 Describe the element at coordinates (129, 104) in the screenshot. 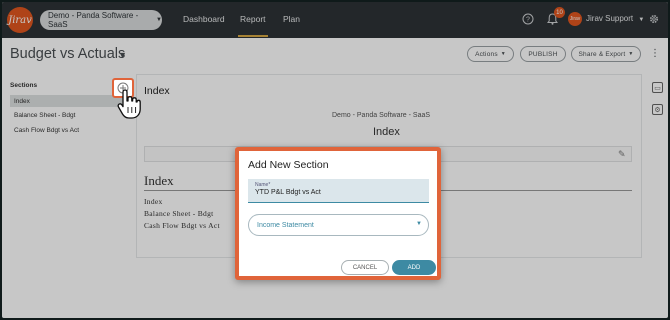

I see `hand-cursor-icon` at that location.